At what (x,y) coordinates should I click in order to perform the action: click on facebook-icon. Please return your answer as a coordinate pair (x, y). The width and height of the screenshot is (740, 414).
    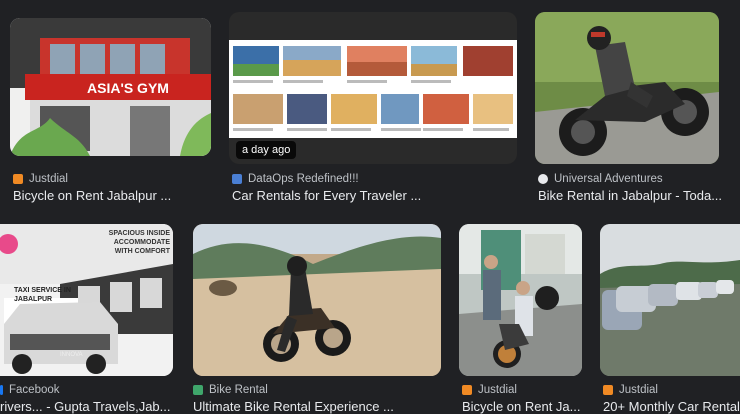
    Looking at the image, I should click on (1, 390).